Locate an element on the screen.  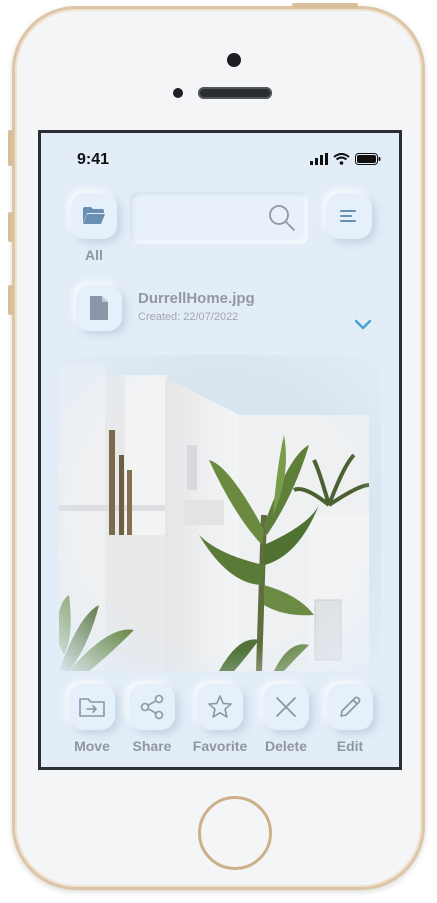
file-type-badge is located at coordinates (99, 308).